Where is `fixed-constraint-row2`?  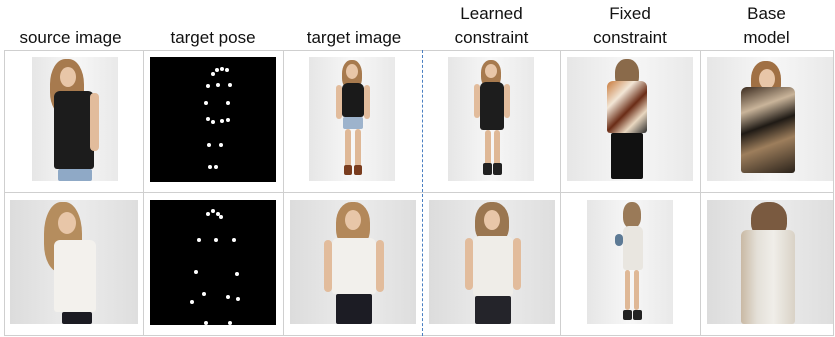 fixed-constraint-row2 is located at coordinates (630, 262).